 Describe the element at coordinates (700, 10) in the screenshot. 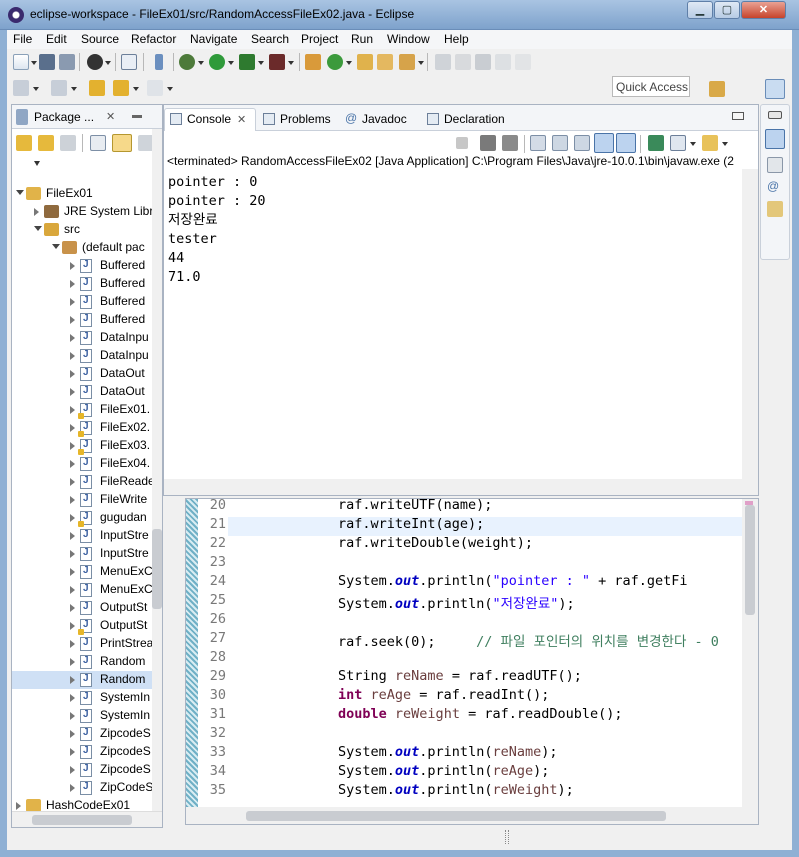

I see `minimize-button: ▁` at that location.